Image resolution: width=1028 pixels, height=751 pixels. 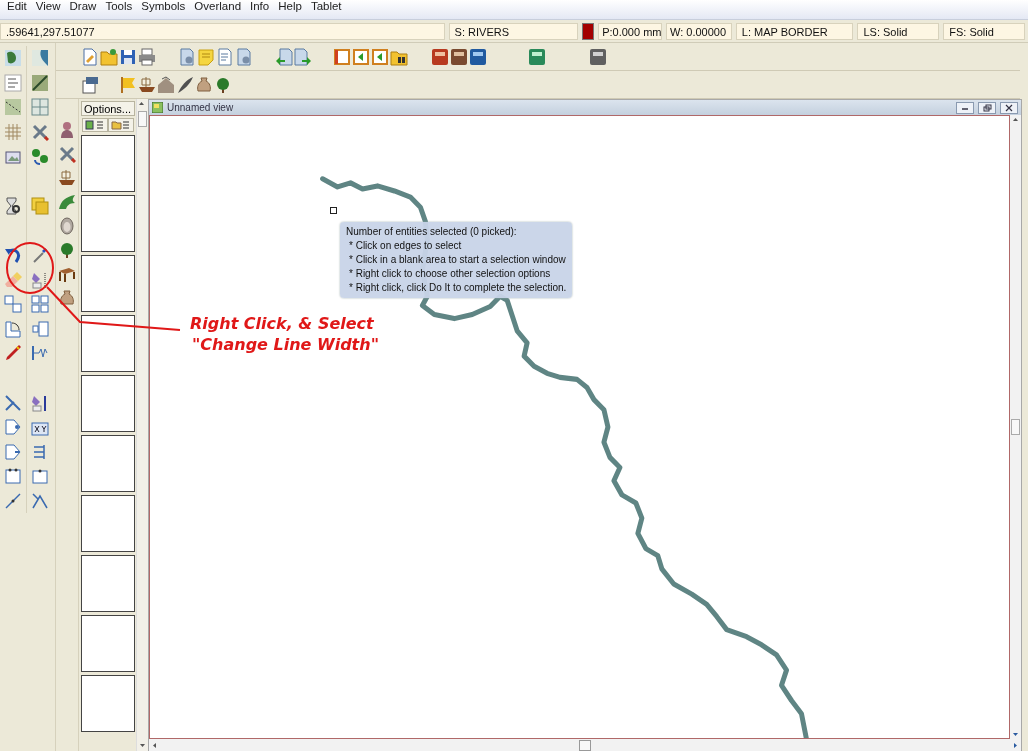 What do you see at coordinates (284, 56) in the screenshot?
I see `document-arrow-left-icon` at bounding box center [284, 56].